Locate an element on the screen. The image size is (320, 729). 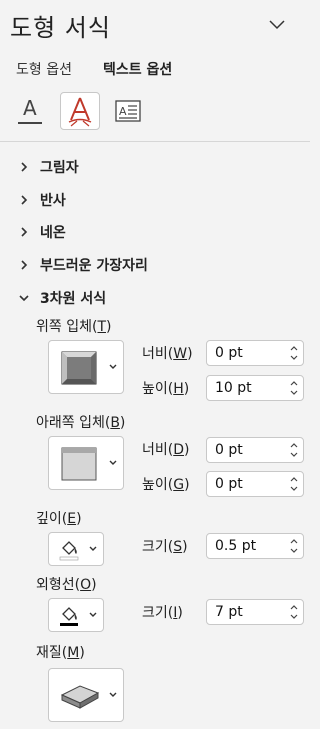
contour-size-spinner: 7 pt is located at coordinates (255, 612).